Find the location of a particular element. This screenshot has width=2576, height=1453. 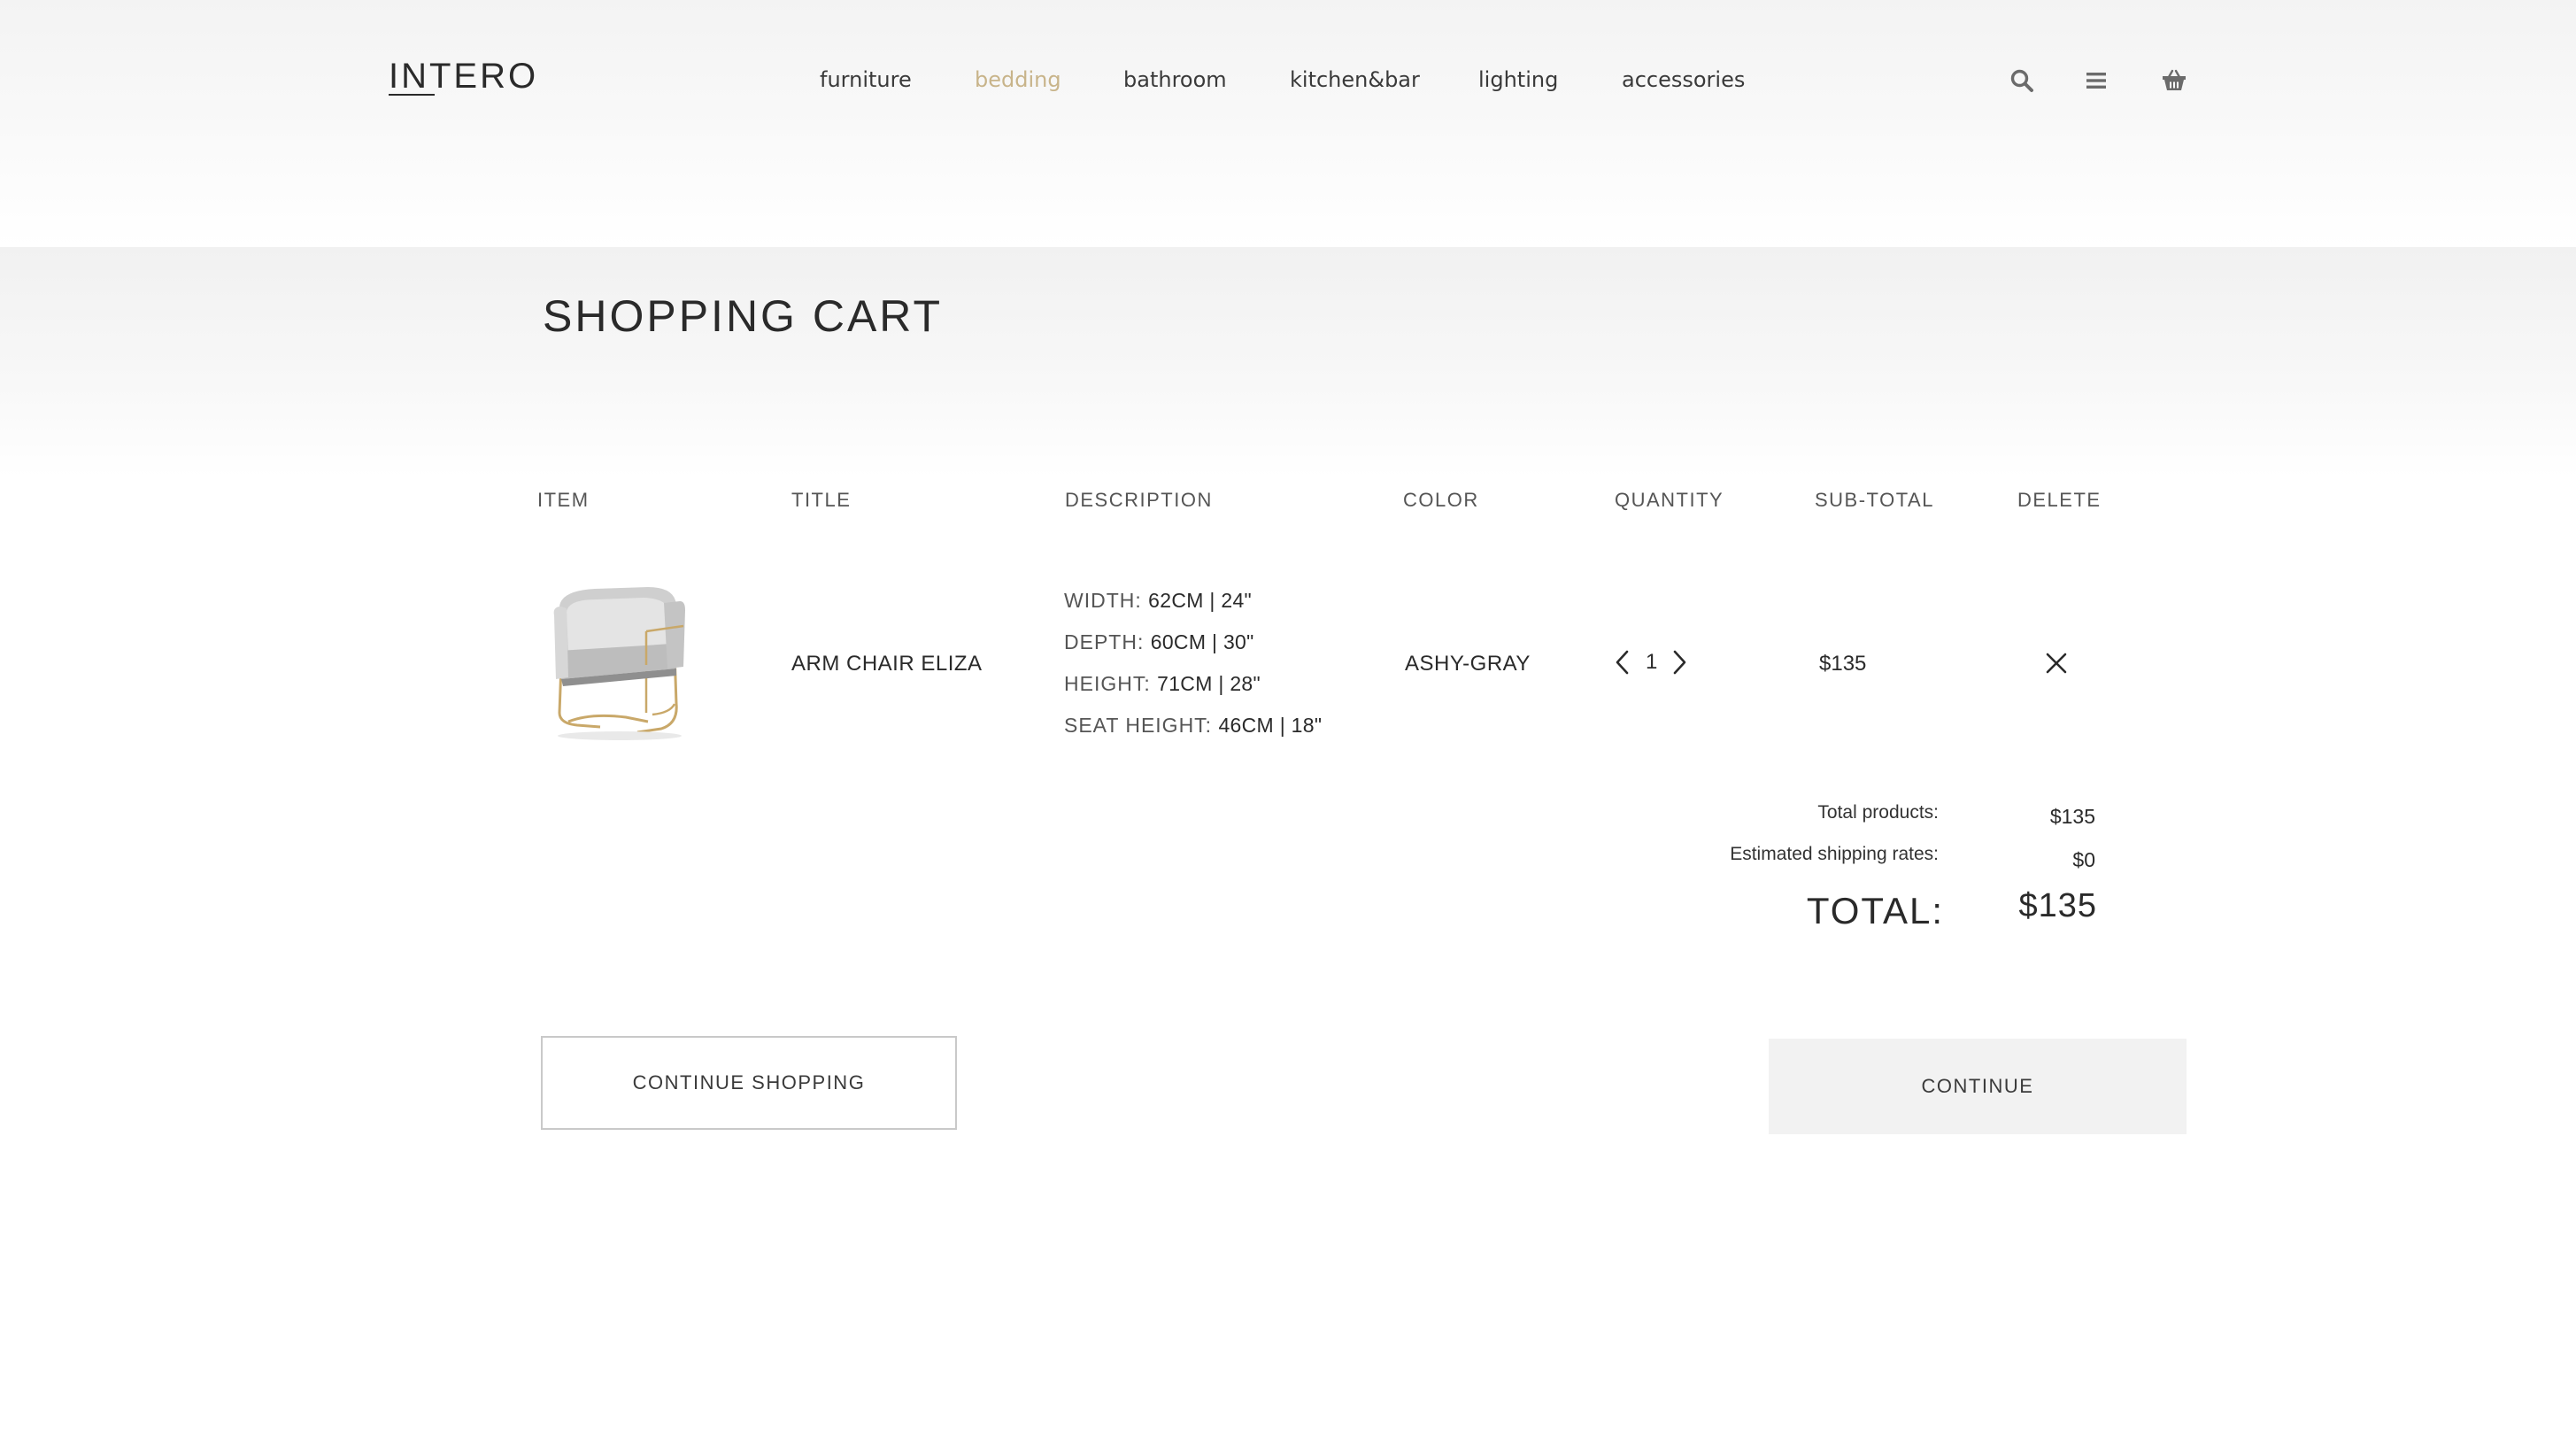

delete-item-button is located at coordinates (2056, 663).